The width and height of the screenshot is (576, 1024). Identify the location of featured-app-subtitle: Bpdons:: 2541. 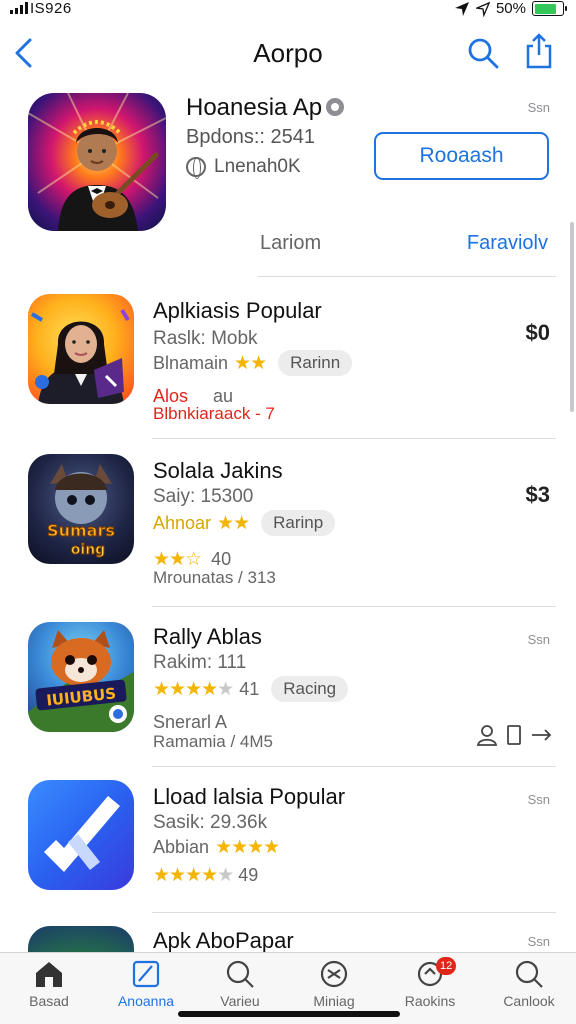
(250, 137).